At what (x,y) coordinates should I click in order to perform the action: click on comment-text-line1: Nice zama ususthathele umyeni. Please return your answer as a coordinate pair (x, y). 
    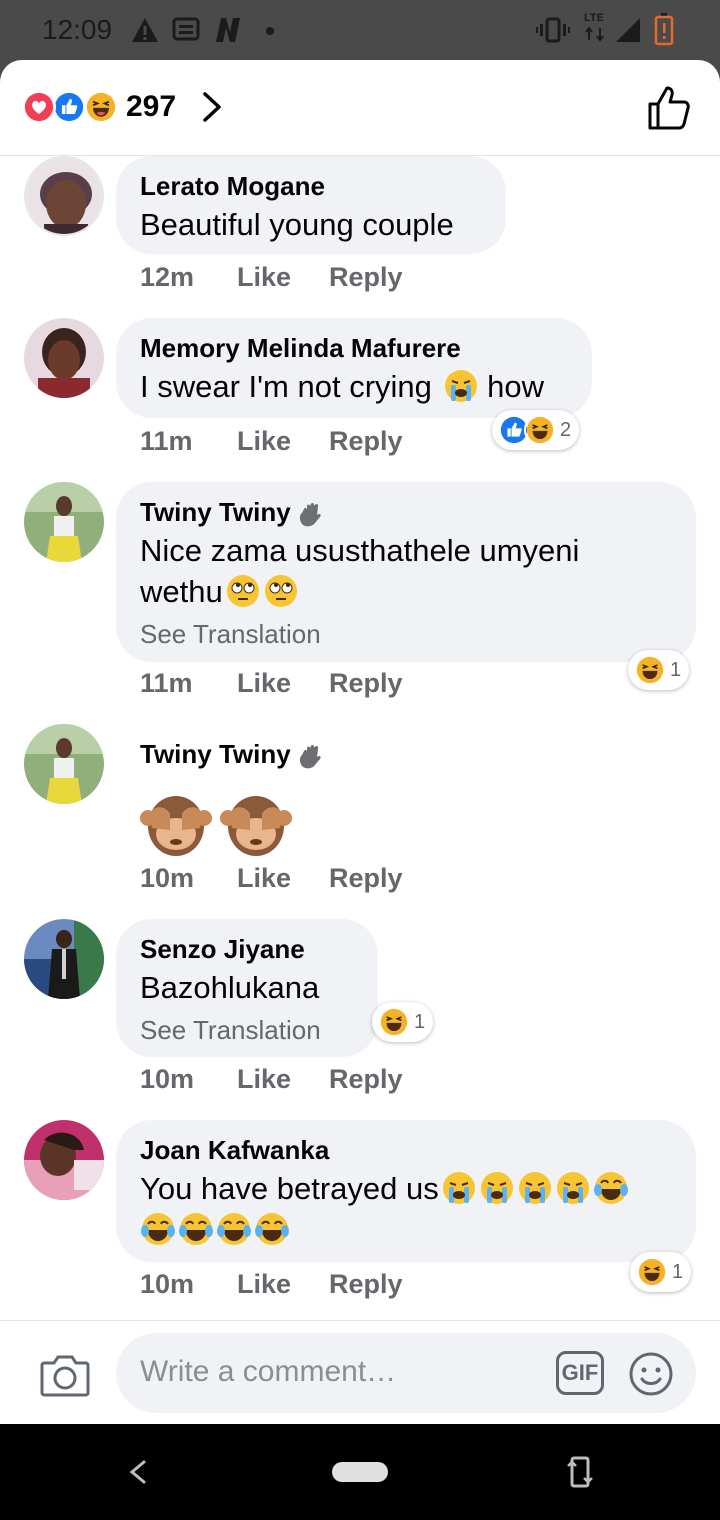
    Looking at the image, I should click on (360, 550).